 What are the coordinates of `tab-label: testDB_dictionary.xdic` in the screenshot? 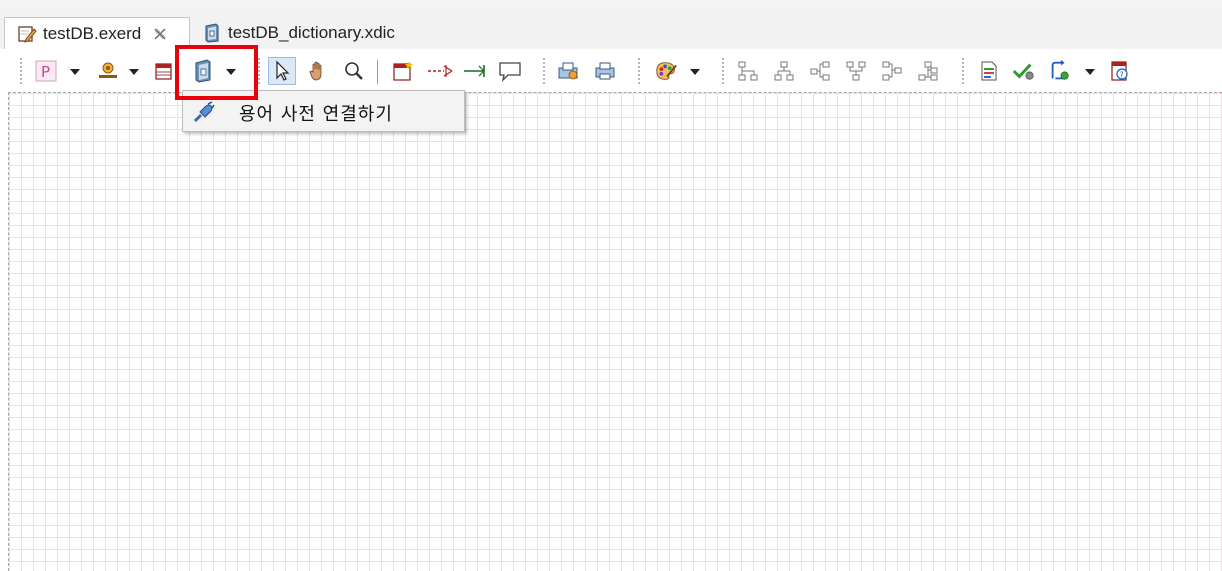 It's located at (311, 32).